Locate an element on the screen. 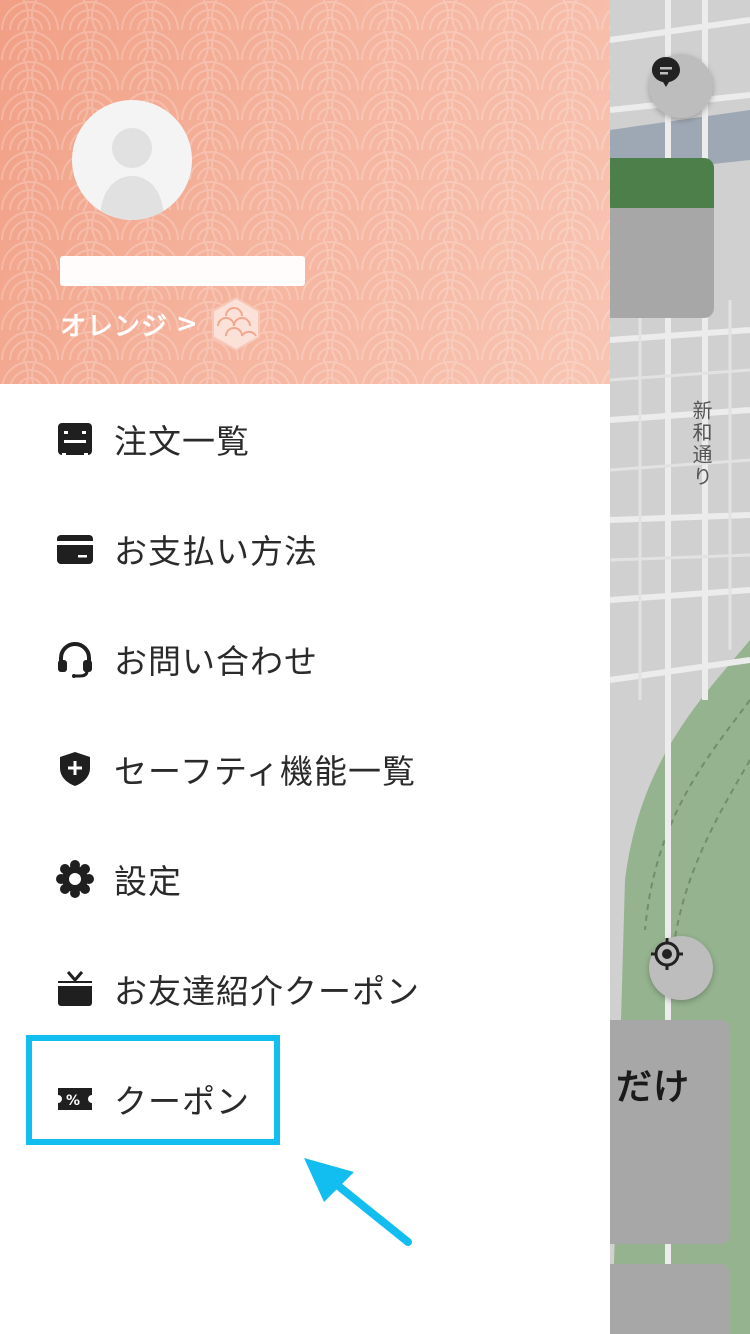 The height and width of the screenshot is (1334, 750). receipt-icon is located at coordinates (75, 439).